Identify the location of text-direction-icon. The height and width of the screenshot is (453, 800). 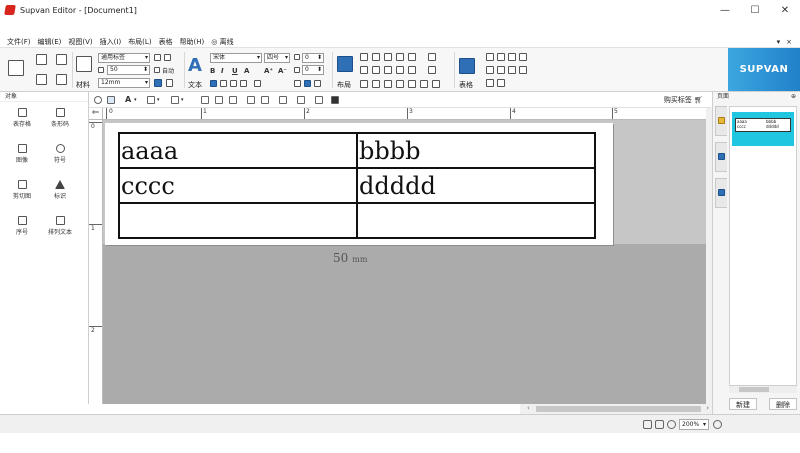
(257, 83).